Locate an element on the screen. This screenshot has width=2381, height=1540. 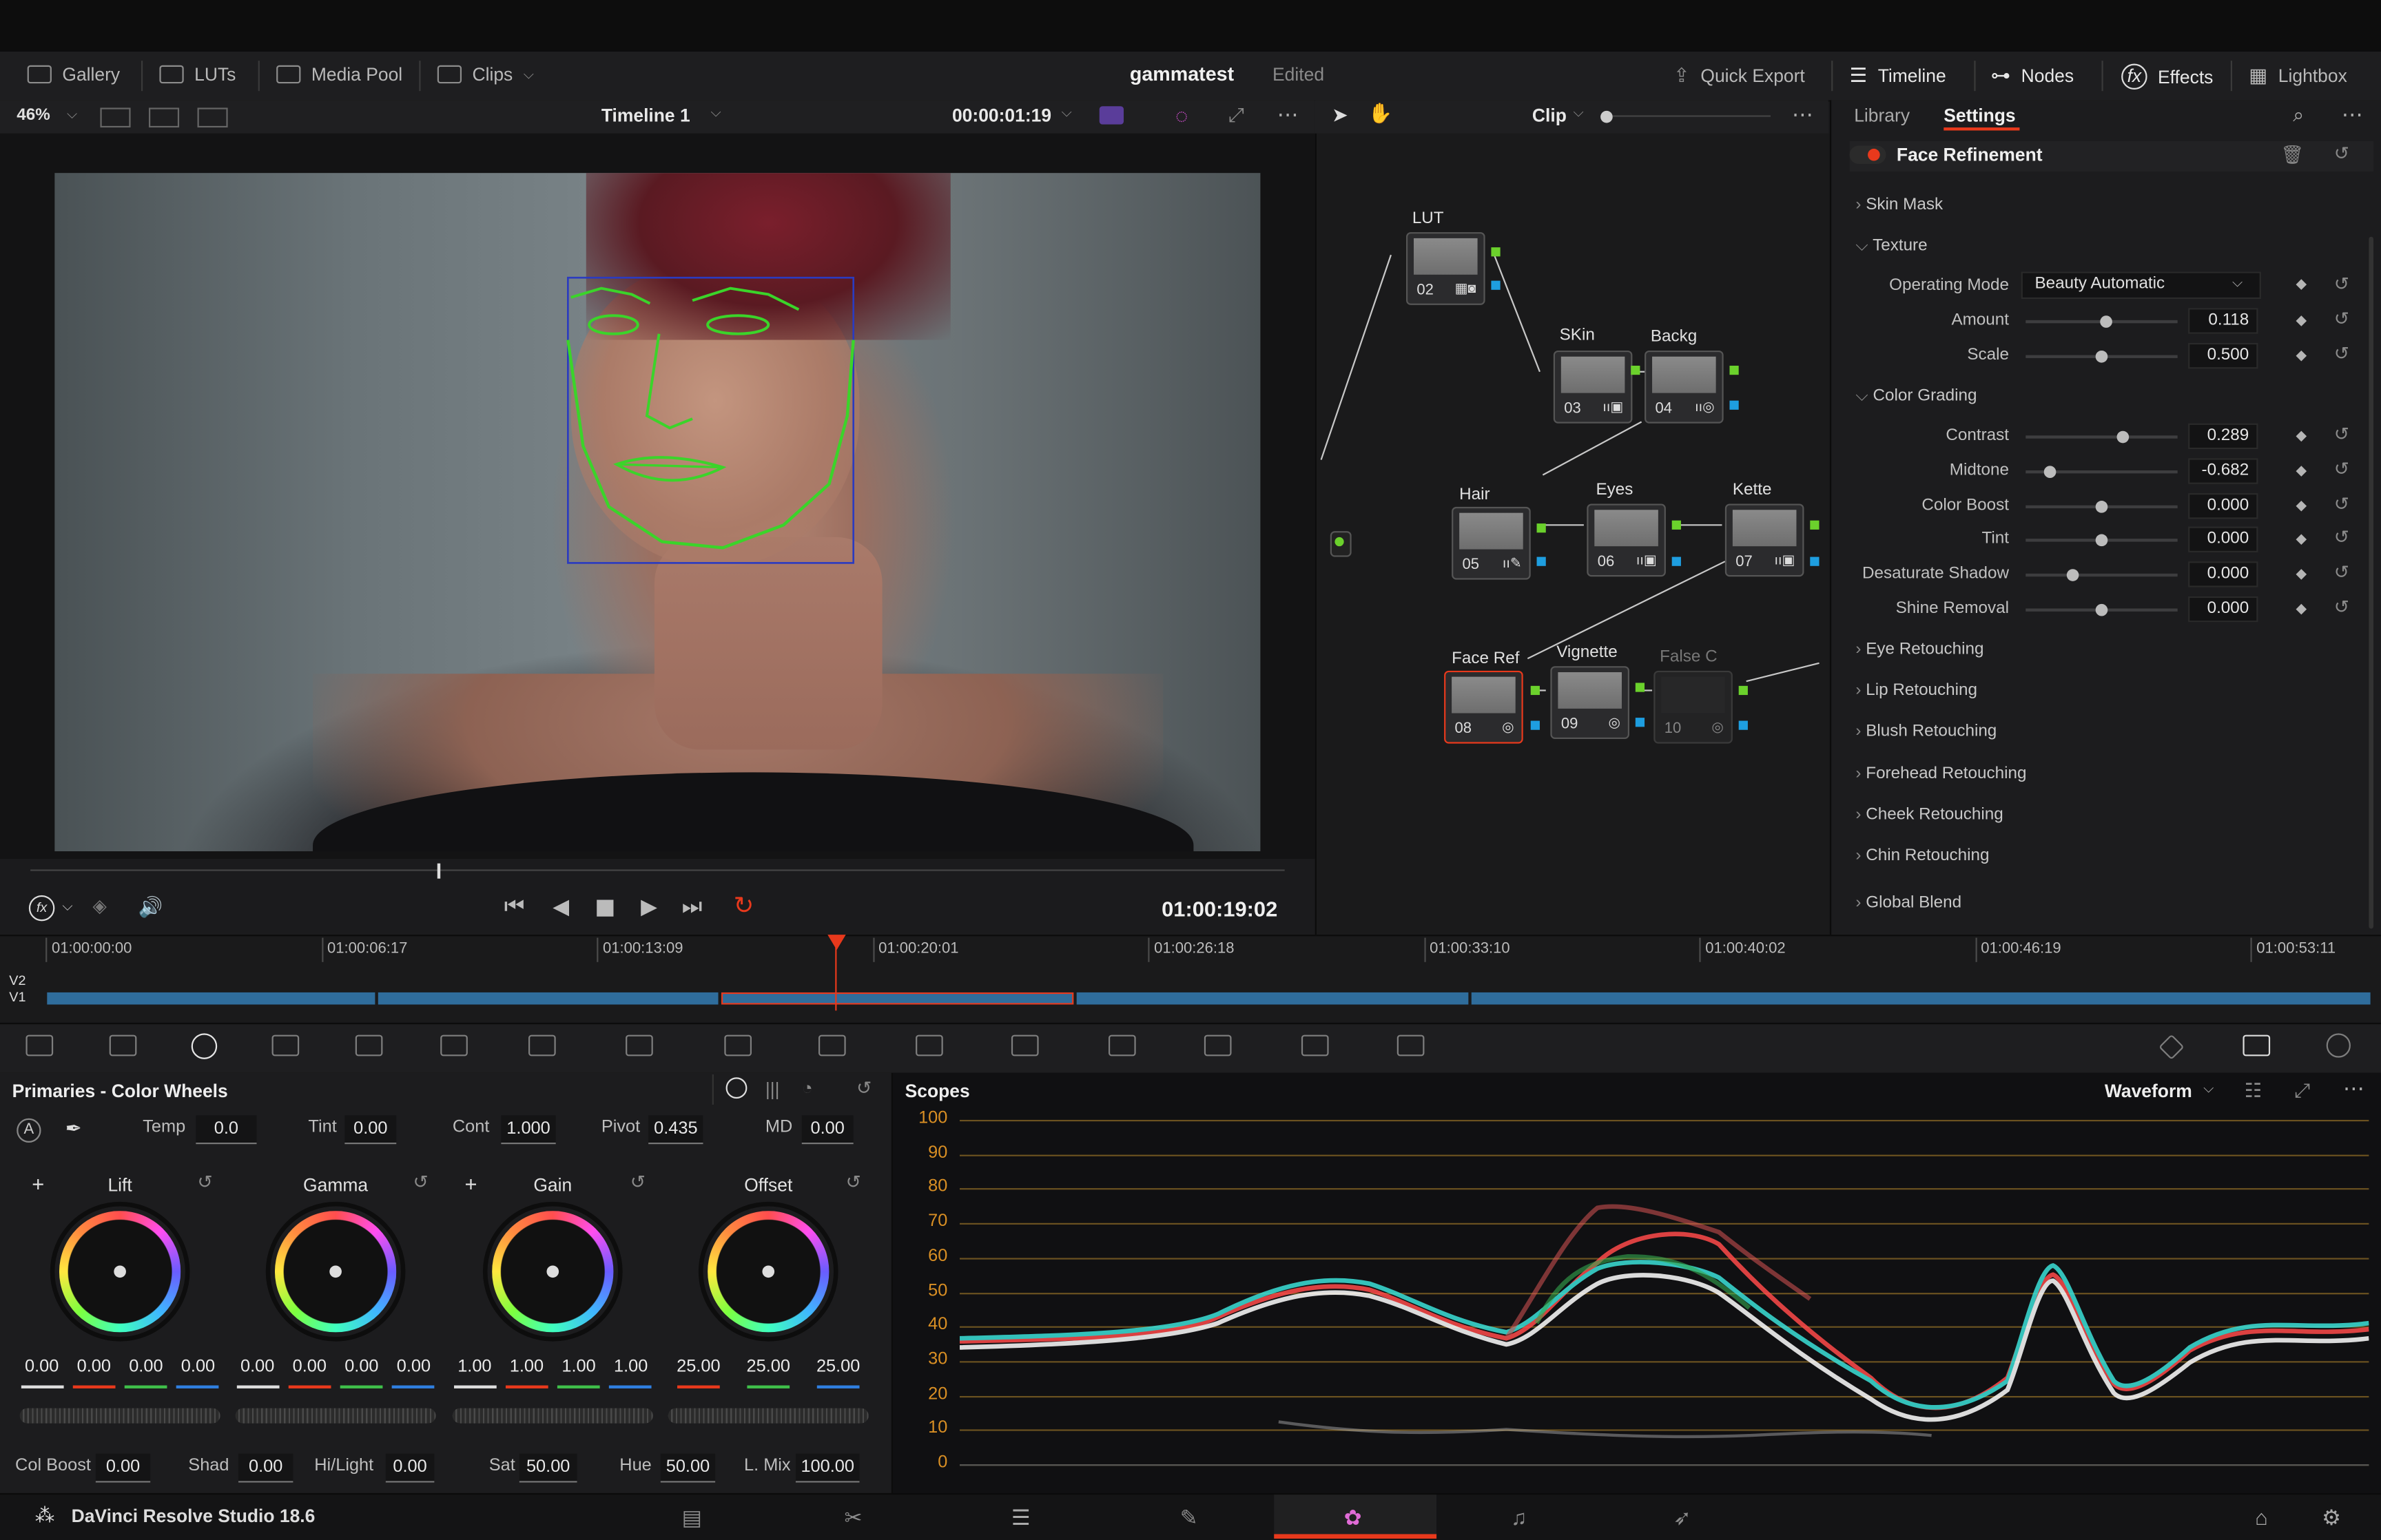
section-color-grading: ⌵ Color Grading is located at coordinates (1916, 397).